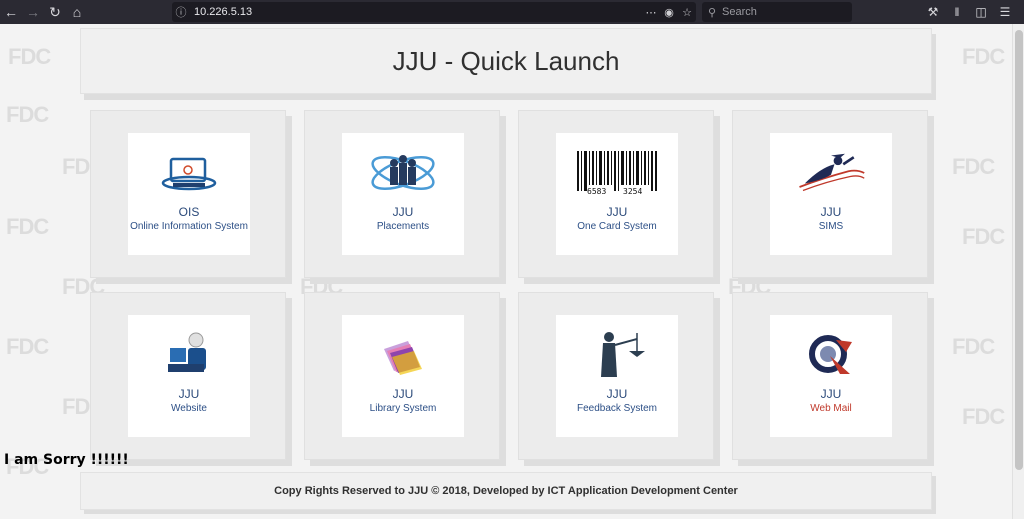 The width and height of the screenshot is (1024, 519). What do you see at coordinates (1019, 250) in the screenshot?
I see `scrollbar-thumb` at bounding box center [1019, 250].